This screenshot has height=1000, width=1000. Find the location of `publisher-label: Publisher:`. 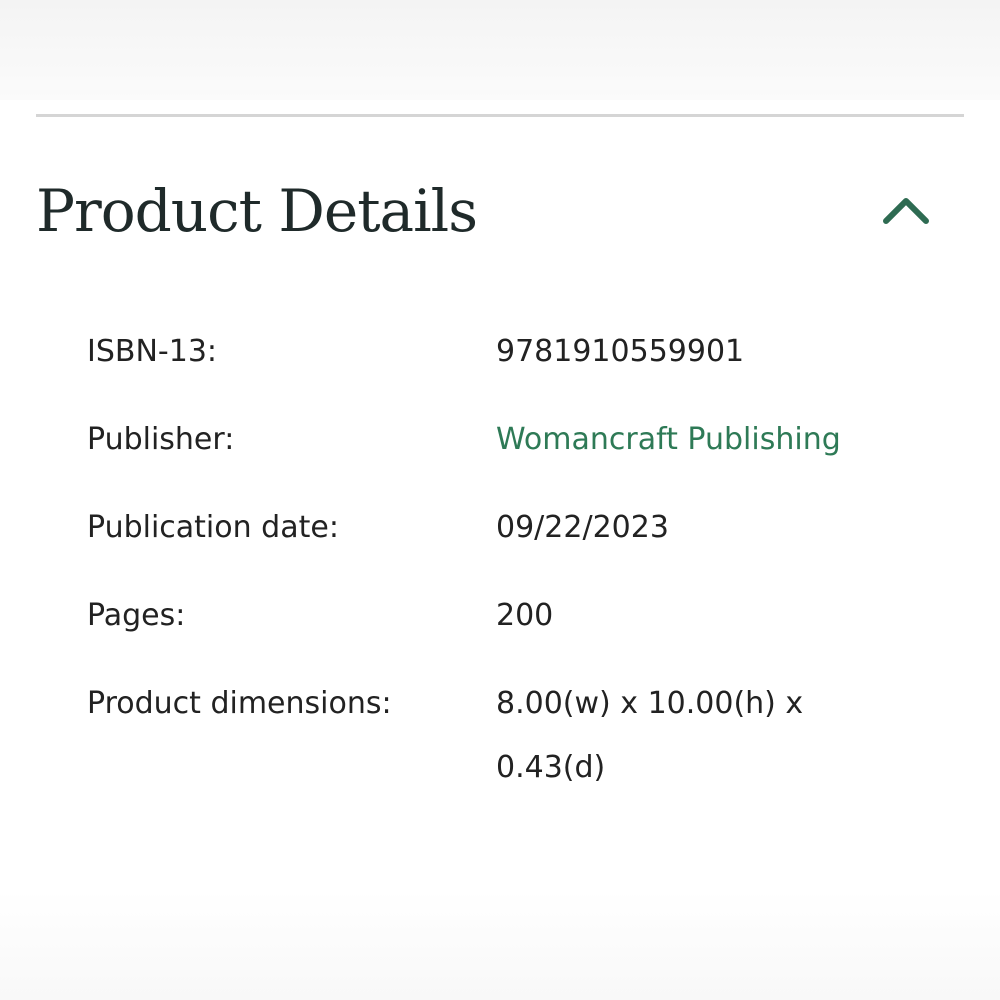

publisher-label: Publisher: is located at coordinates (161, 439).